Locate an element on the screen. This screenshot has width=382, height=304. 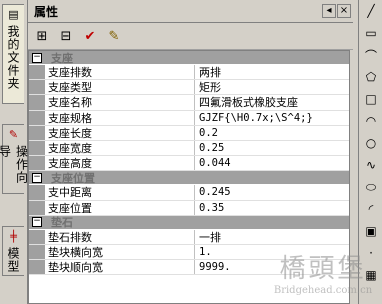
category-header: − 支座 is located at coordinates (189, 58).